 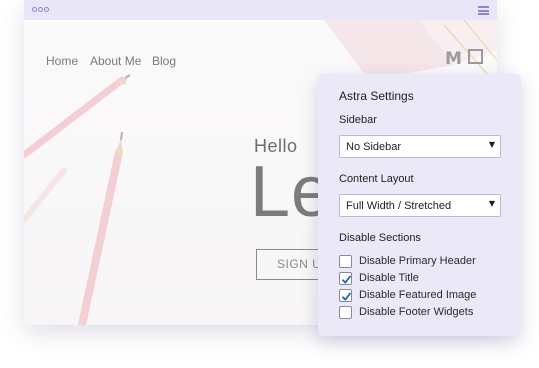 I want to click on disable-sections-label: Disable Sections, so click(x=380, y=238).